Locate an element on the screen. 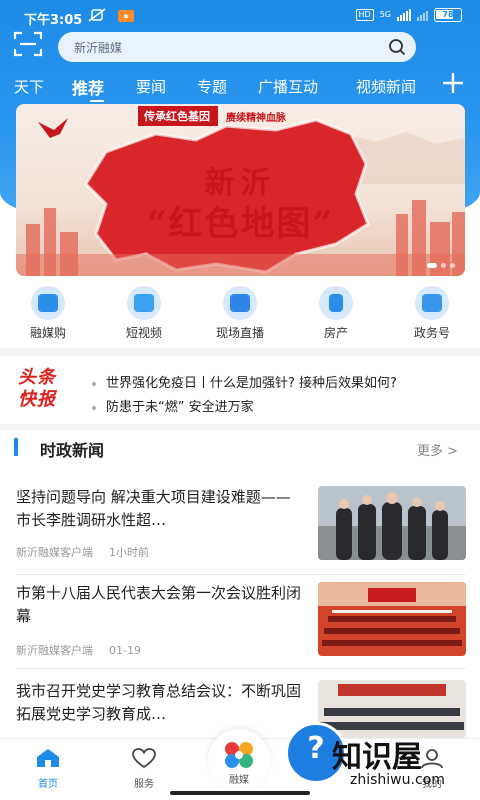 The width and height of the screenshot is (480, 800). ticker-logo-line2: 快报 is located at coordinates (37, 399).